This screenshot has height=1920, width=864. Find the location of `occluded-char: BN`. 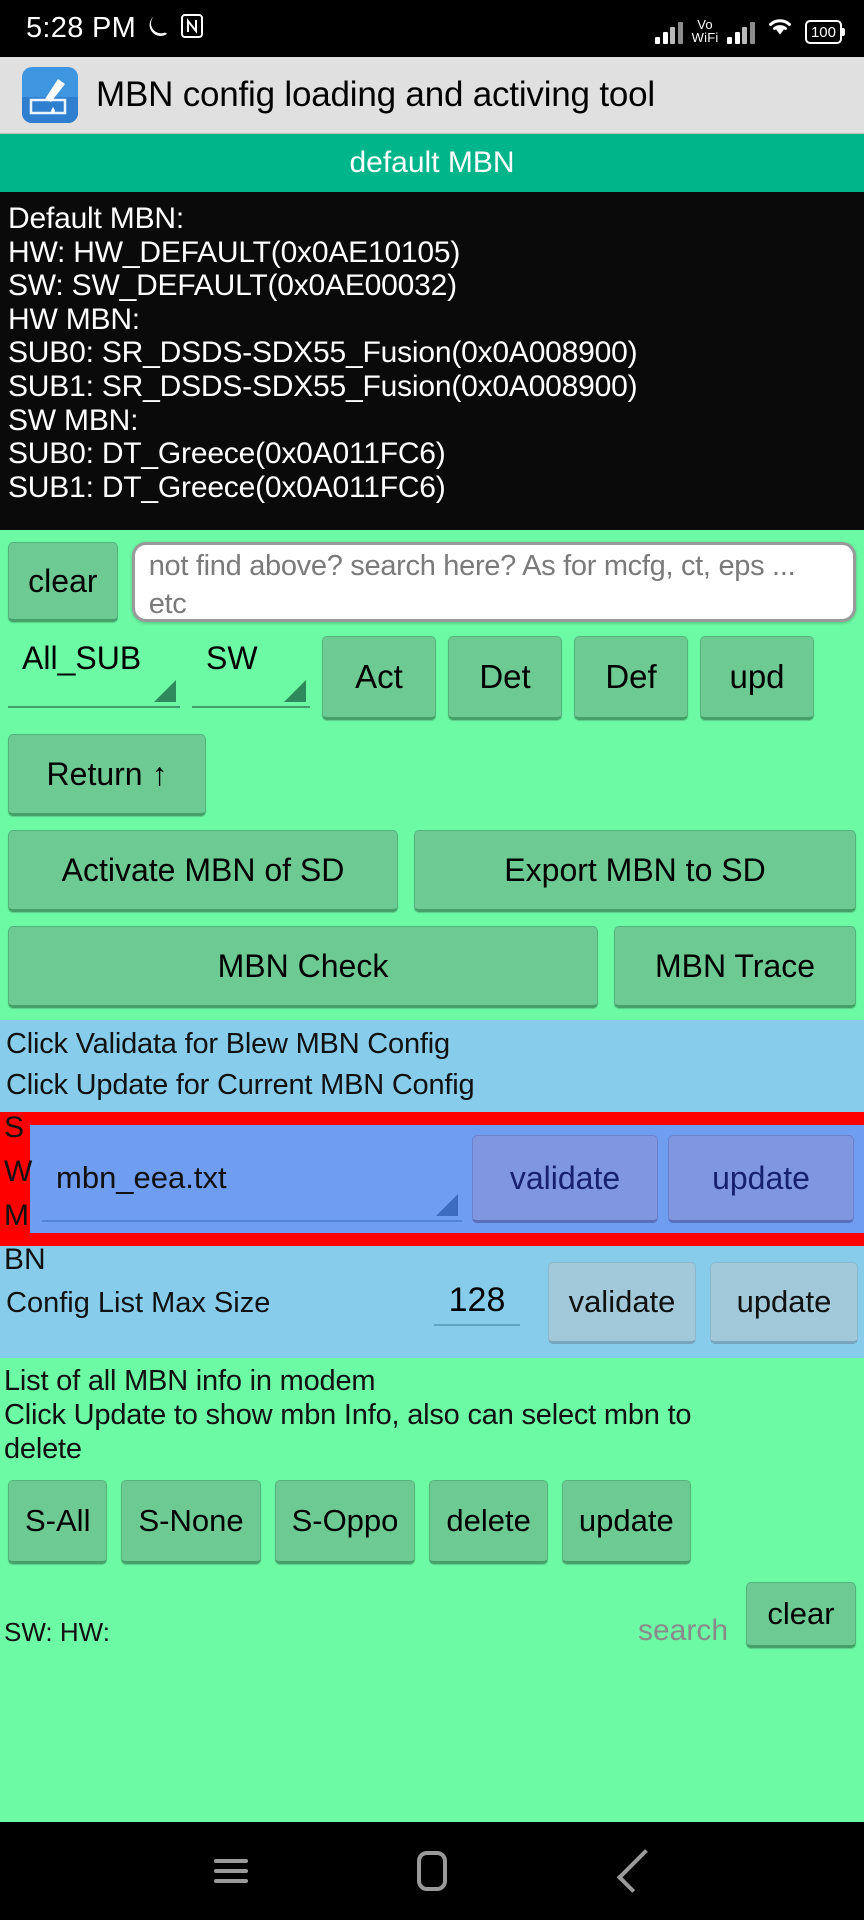

occluded-char: BN is located at coordinates (25, 1259).